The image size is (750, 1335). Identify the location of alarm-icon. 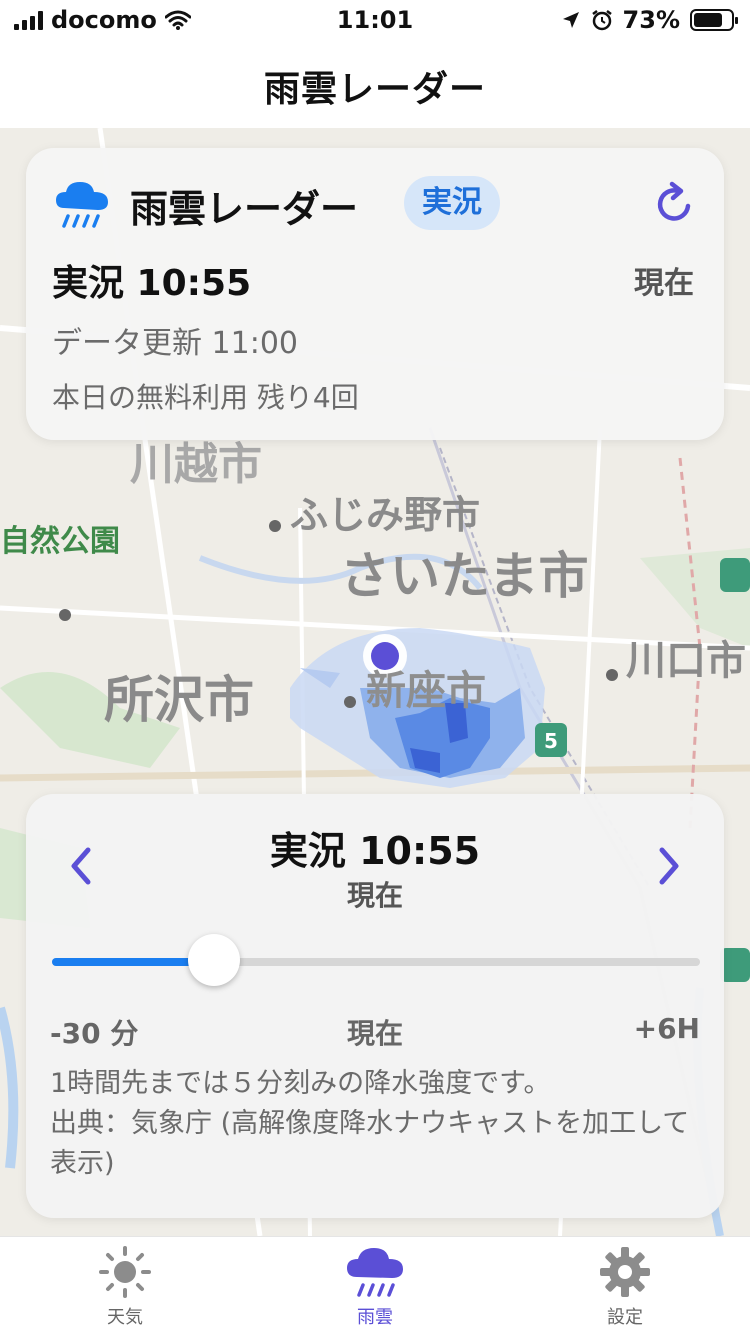
(601, 20).